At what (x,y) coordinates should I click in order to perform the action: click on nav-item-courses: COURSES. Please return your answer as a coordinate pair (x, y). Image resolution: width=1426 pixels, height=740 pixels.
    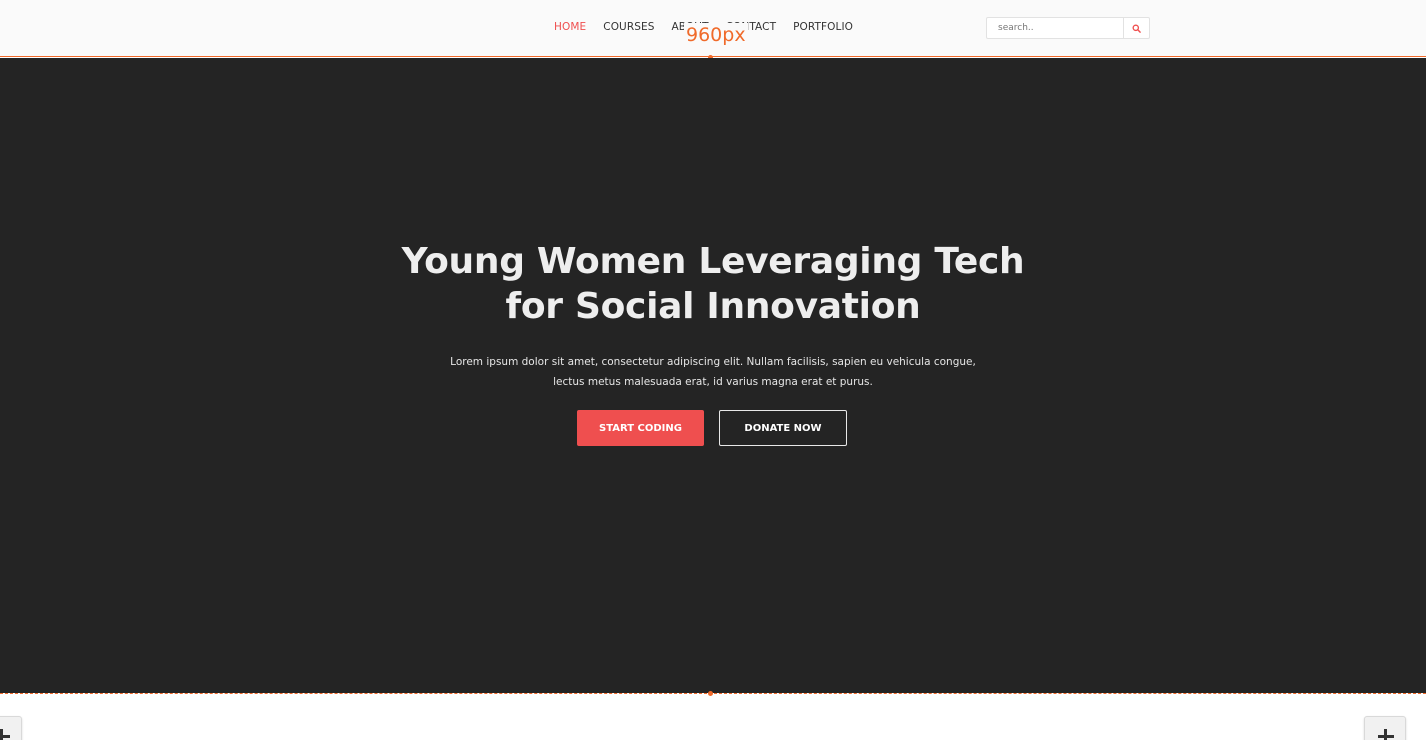
    Looking at the image, I should click on (628, 27).